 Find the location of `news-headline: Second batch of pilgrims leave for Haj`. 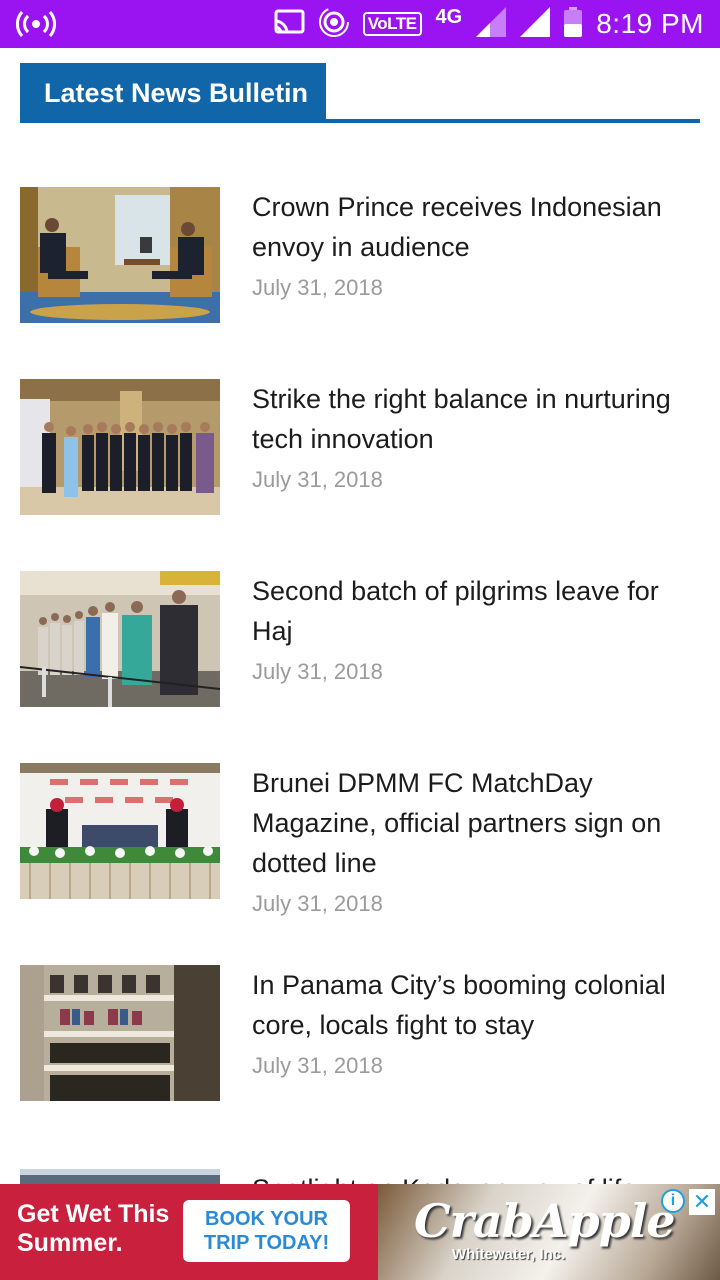

news-headline: Second batch of pilgrims leave for Haj is located at coordinates (475, 611).